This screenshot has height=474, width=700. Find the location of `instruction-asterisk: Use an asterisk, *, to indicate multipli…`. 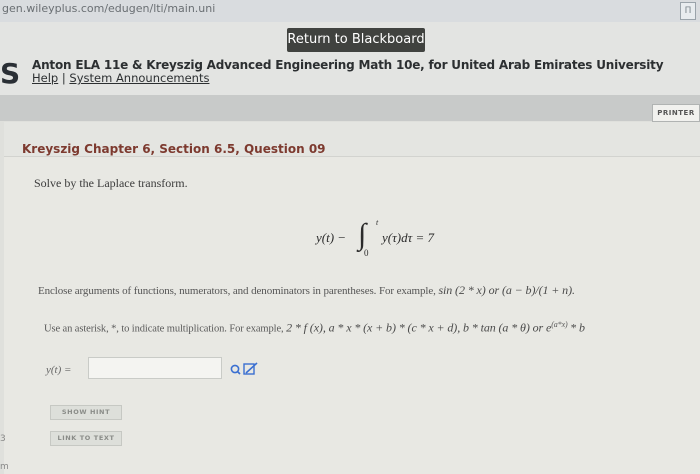

instruction-asterisk: Use an asterisk, *, to indicate multipli… is located at coordinates (314, 328).